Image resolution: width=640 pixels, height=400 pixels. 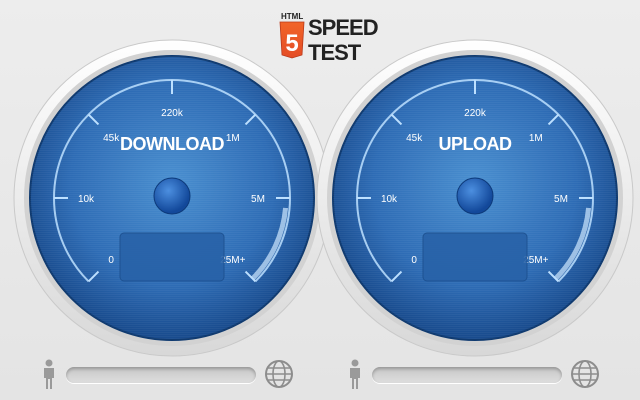 What do you see at coordinates (172, 113) in the screenshot?
I see `download-tick-label: 220k` at bounding box center [172, 113].